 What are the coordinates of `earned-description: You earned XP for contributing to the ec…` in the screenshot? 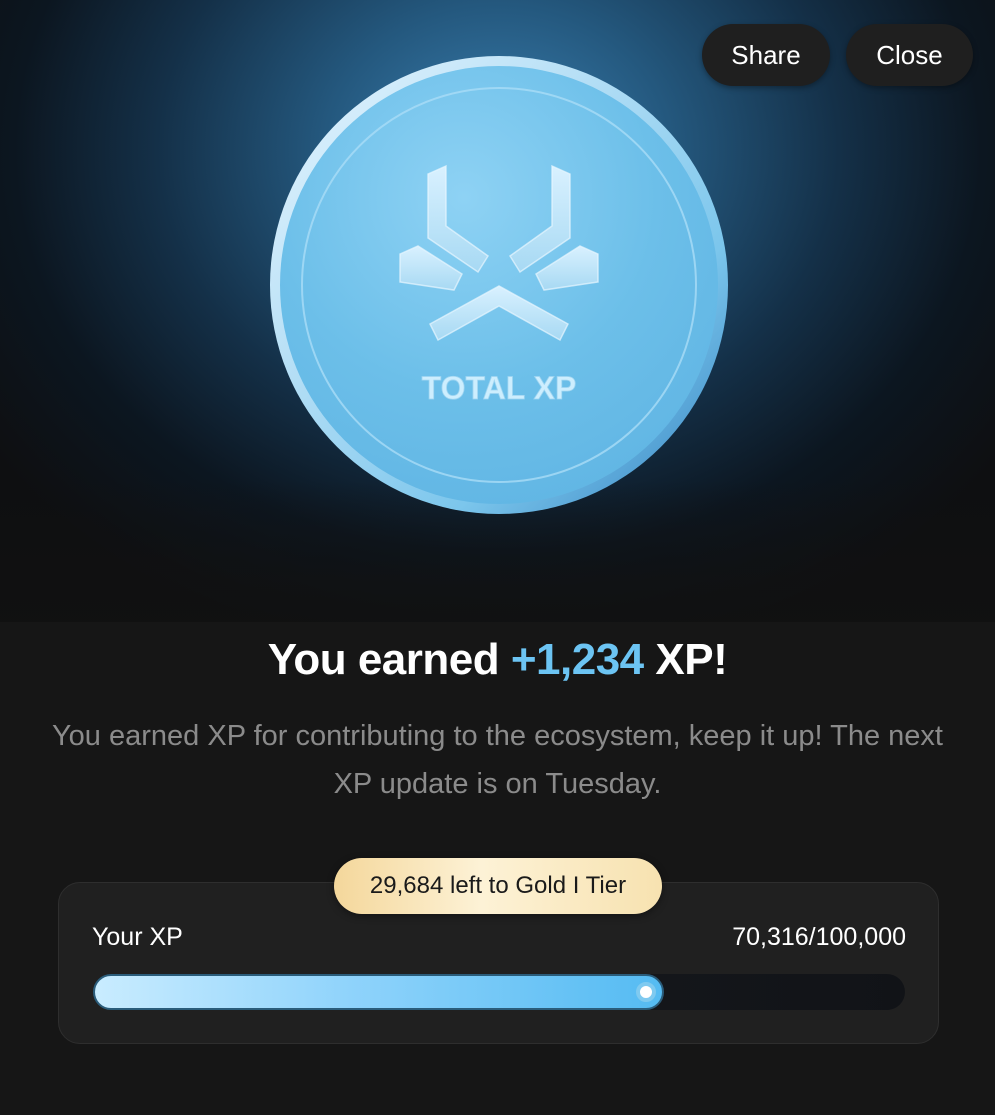 It's located at (497, 760).